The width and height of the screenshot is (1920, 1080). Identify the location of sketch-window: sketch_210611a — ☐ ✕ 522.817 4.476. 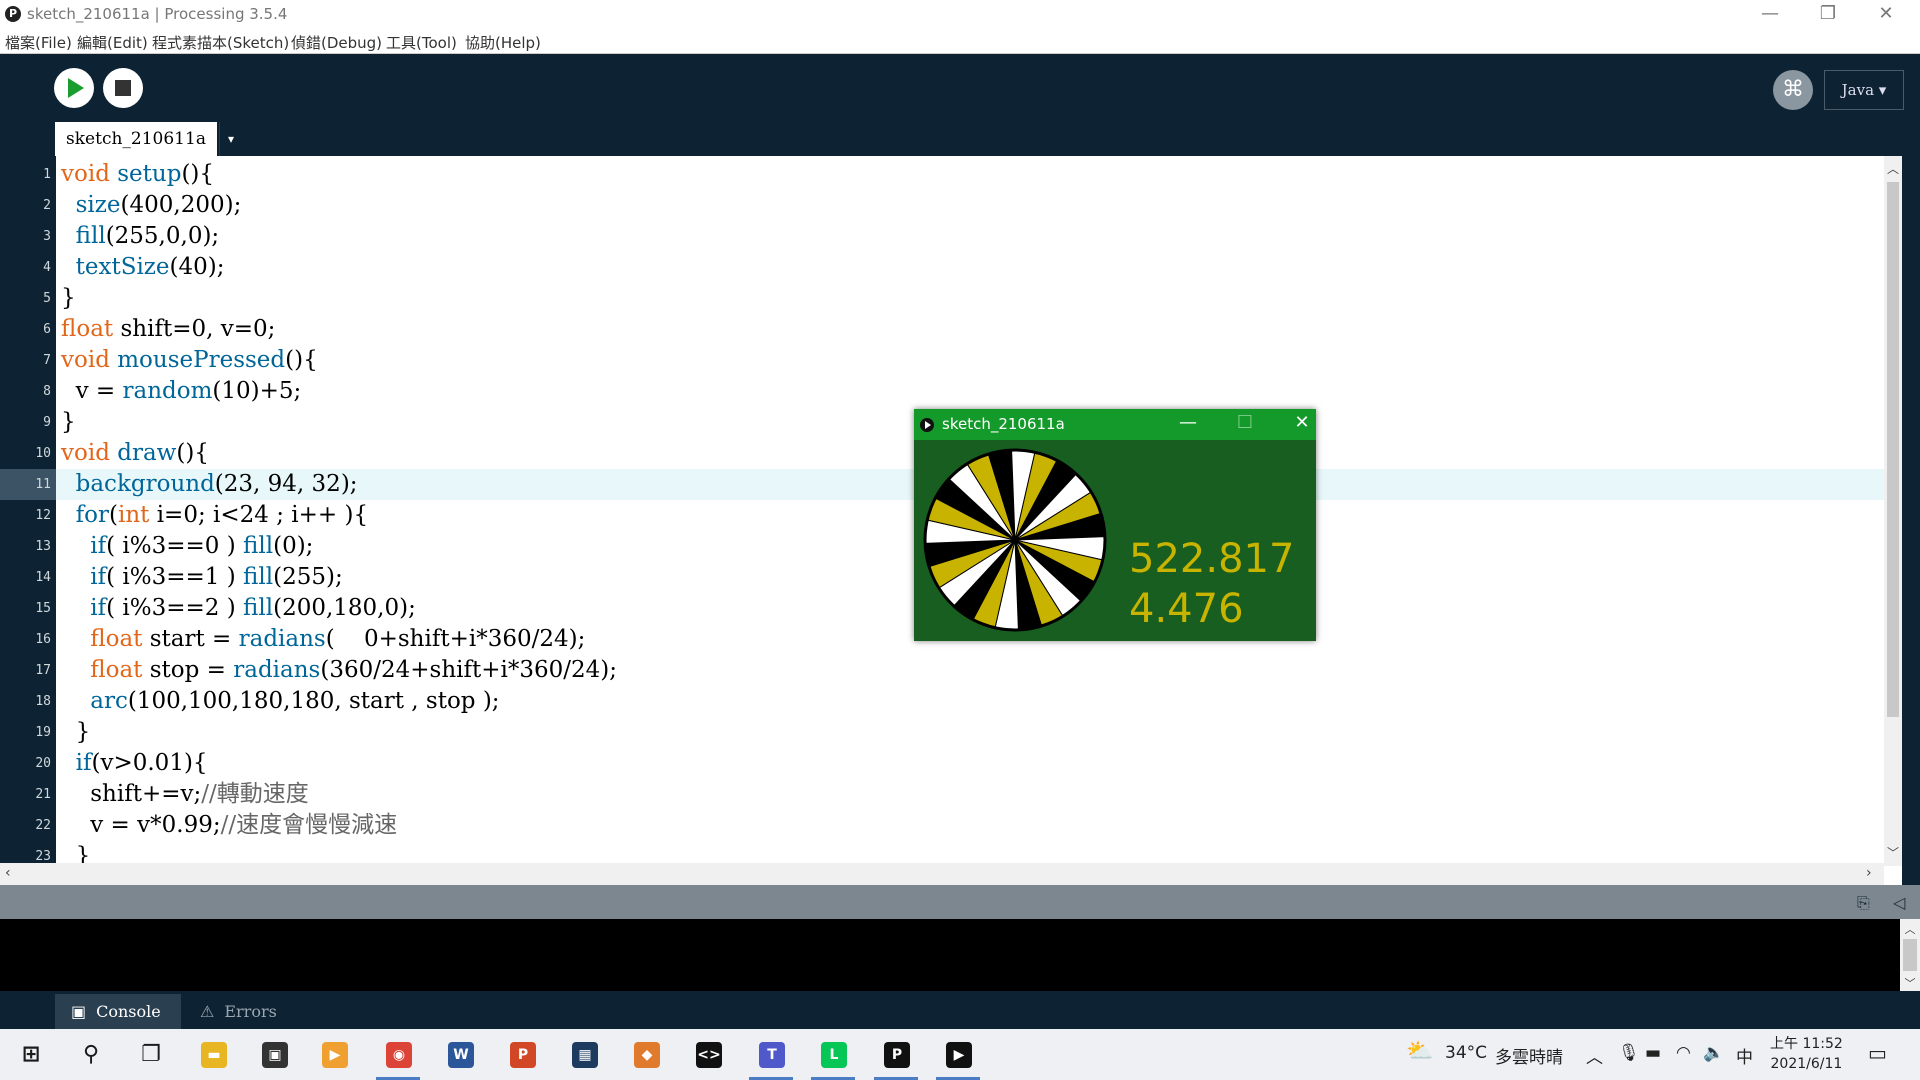
(1115, 525).